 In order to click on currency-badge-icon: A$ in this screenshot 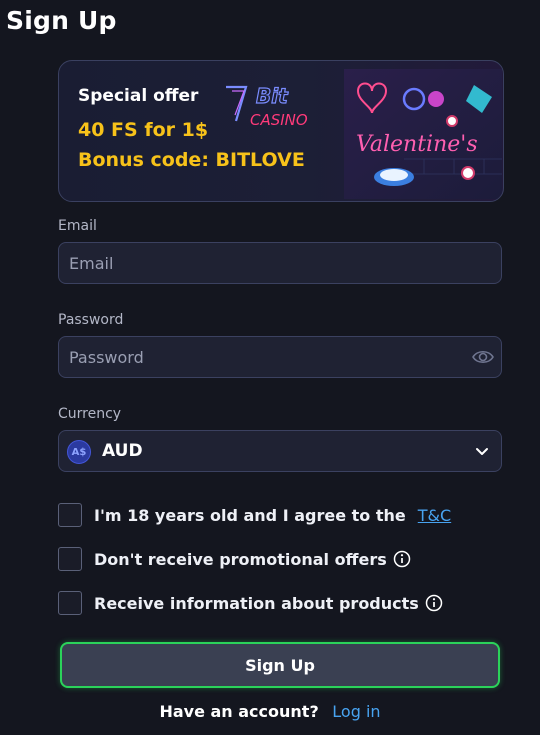, I will do `click(79, 452)`.